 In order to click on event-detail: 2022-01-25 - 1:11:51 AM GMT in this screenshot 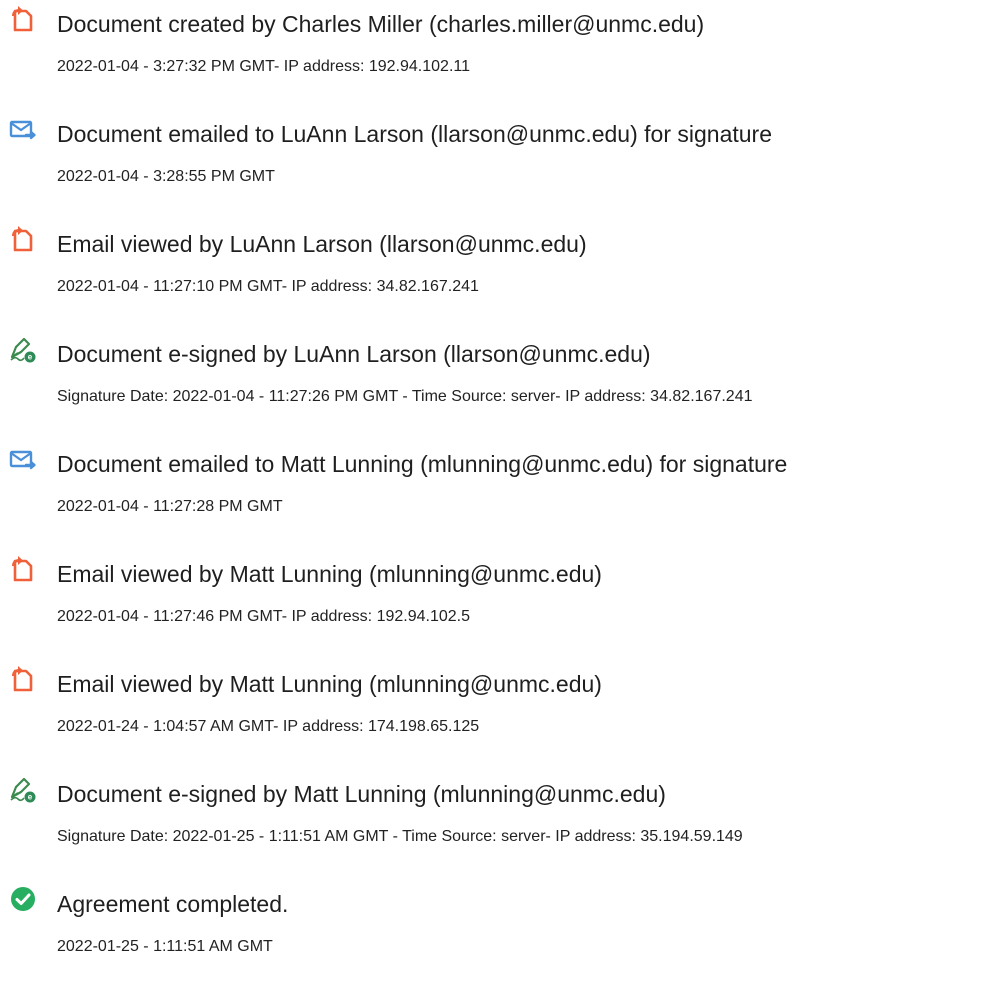, I will do `click(165, 946)`.